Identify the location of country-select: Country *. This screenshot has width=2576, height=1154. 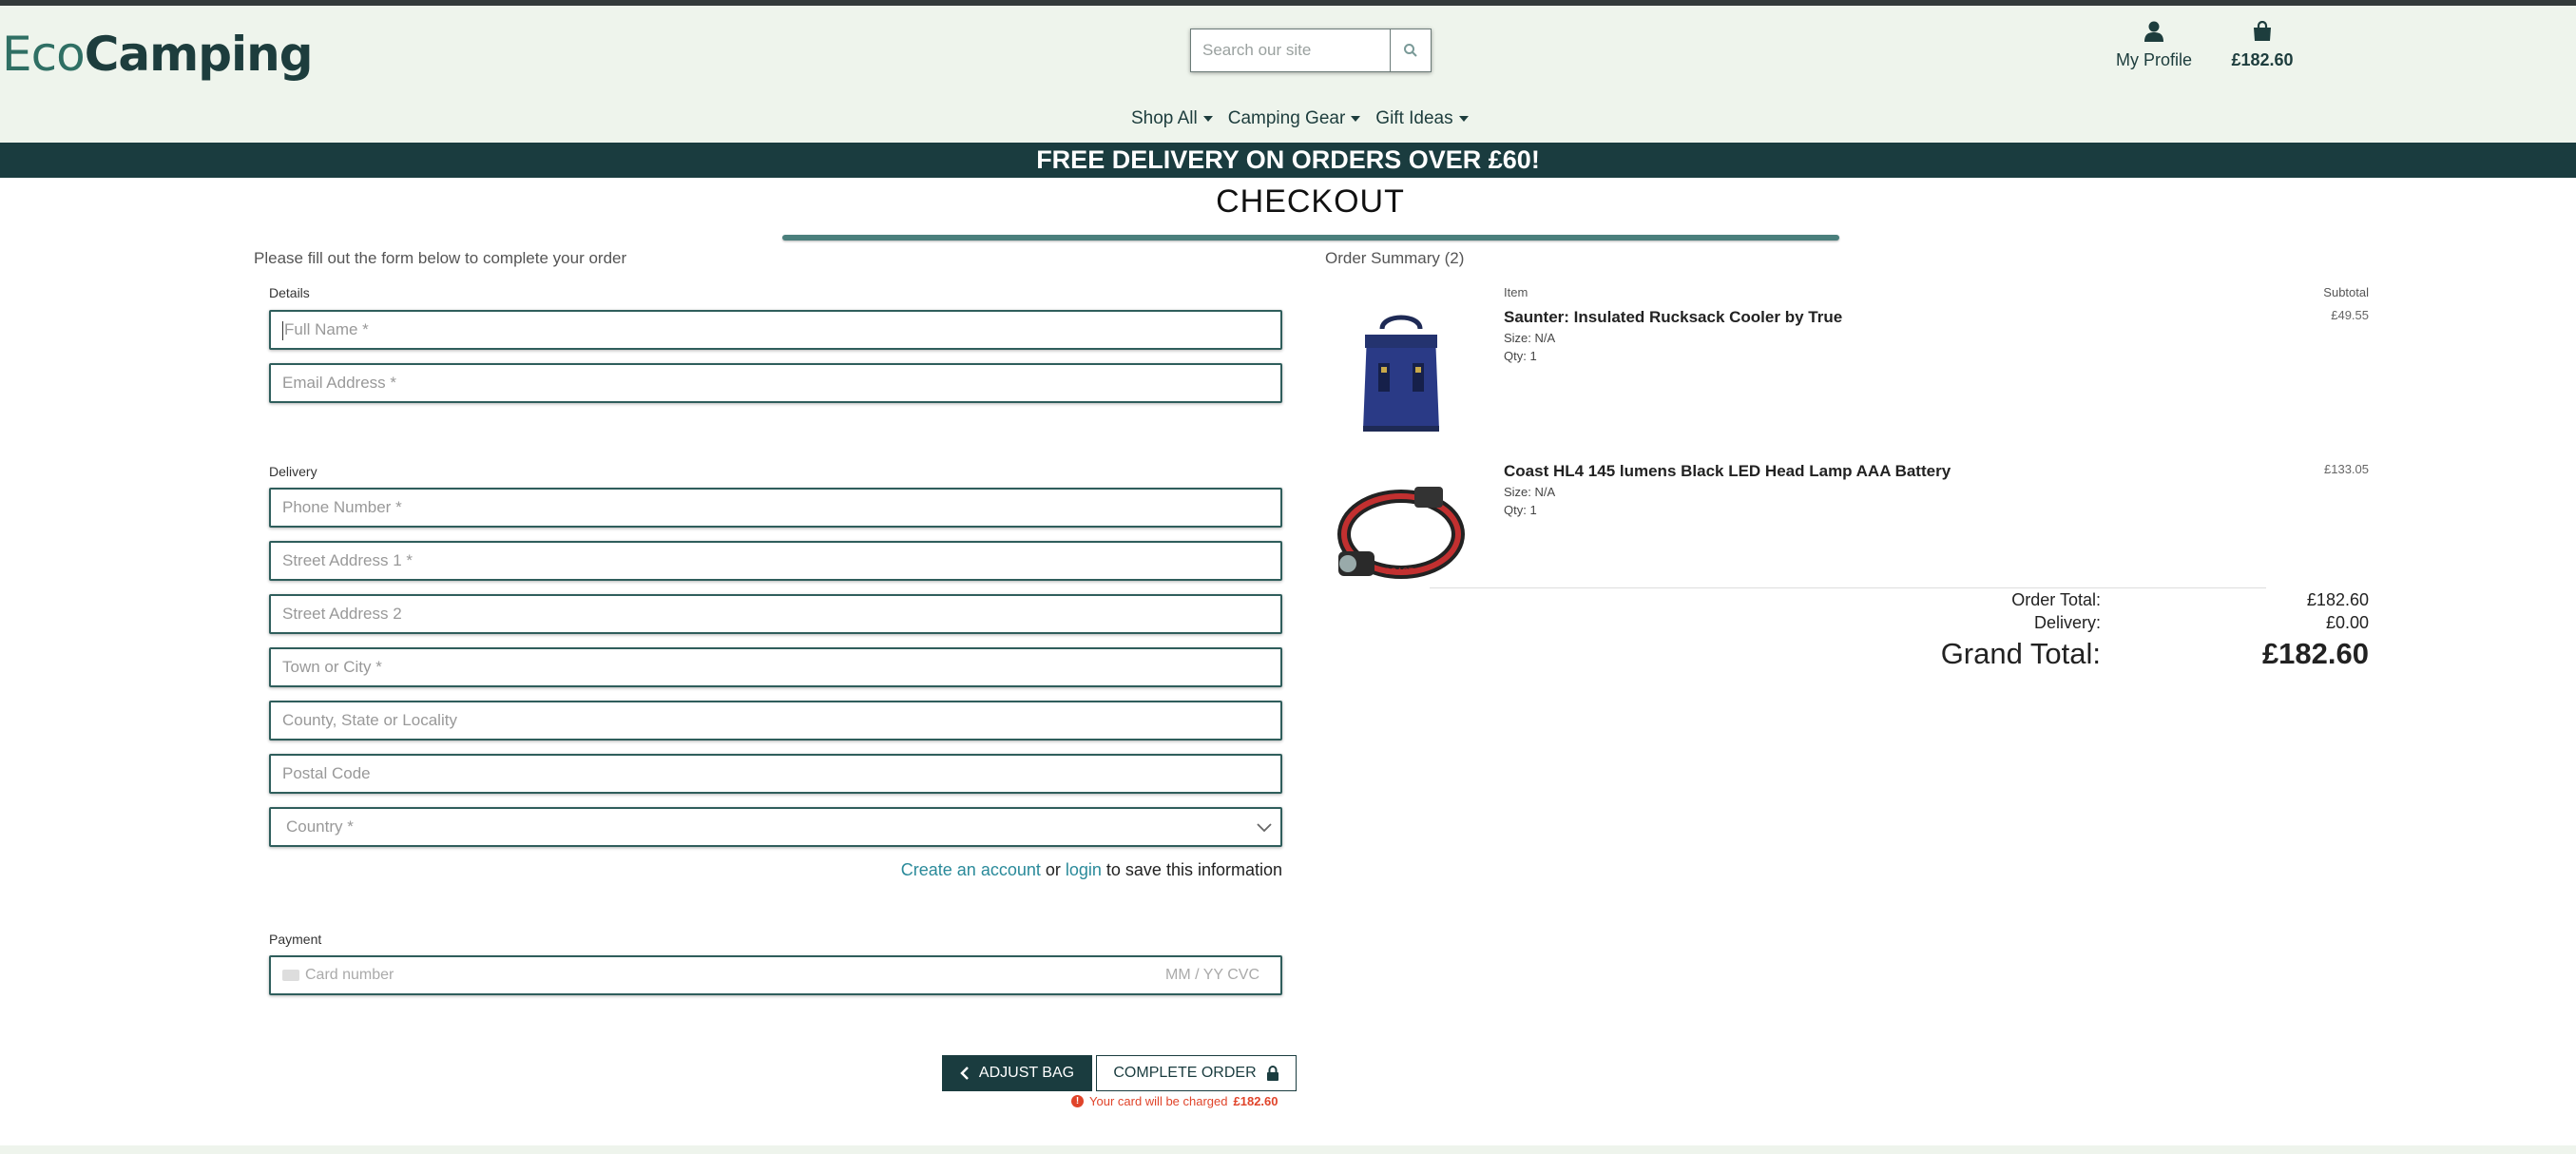
(775, 827).